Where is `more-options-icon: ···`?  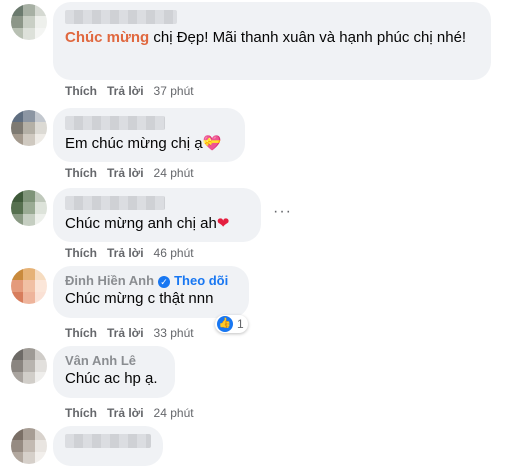 more-options-icon: ··· is located at coordinates (282, 212).